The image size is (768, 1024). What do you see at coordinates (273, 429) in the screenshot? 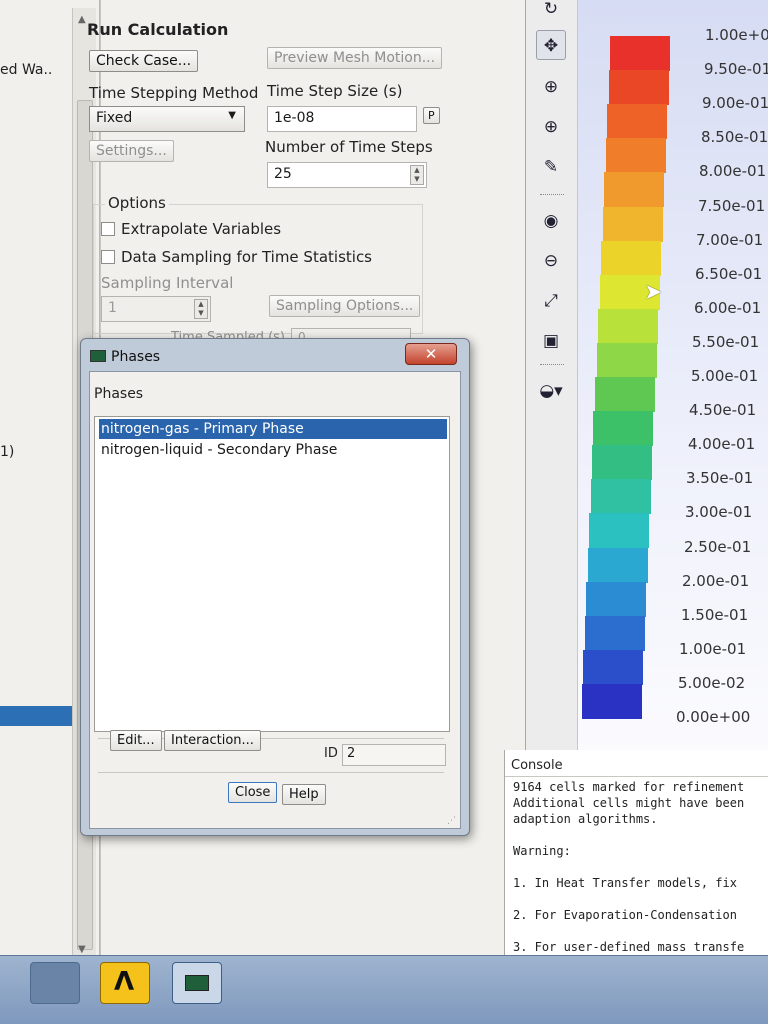
I see `phase-list-item: nitrogen-gas - Primary Phase` at bounding box center [273, 429].